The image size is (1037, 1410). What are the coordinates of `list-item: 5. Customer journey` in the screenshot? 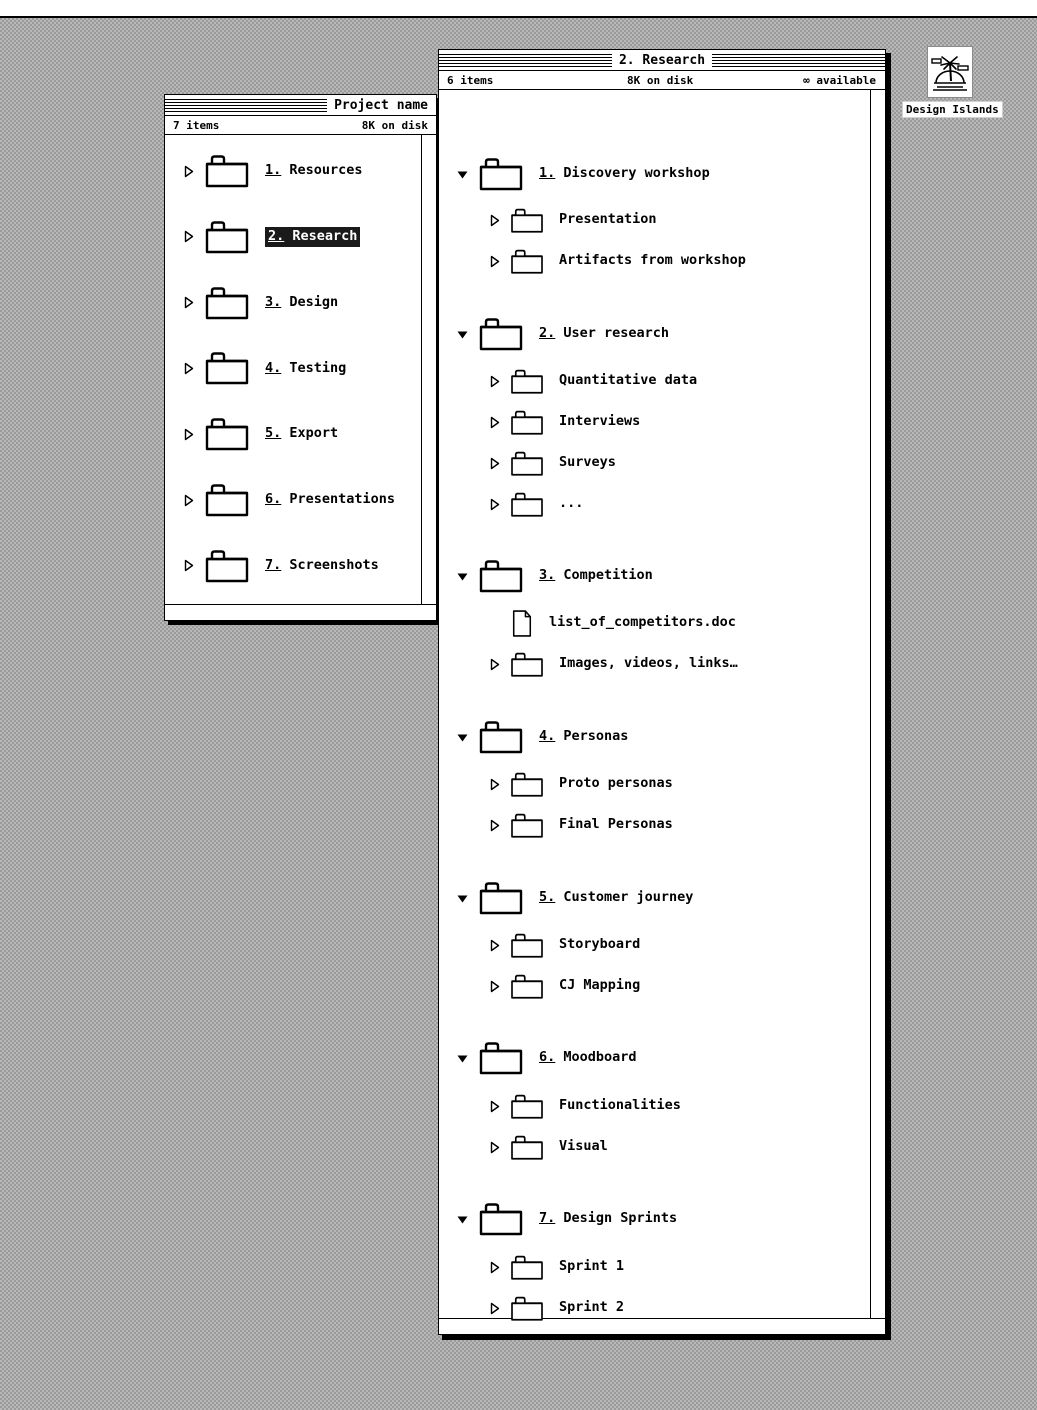 It's located at (574, 898).